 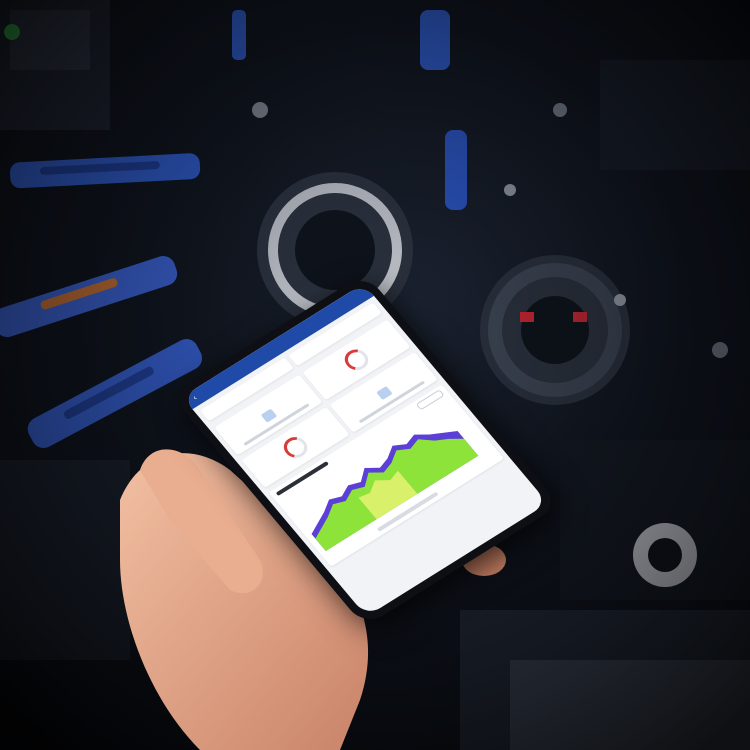 I want to click on back-arrow-icon: ‹, so click(x=195, y=398).